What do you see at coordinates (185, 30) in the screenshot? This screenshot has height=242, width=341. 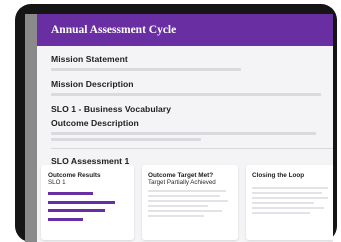 I see `page-header: Annual Assessment Cycle` at bounding box center [185, 30].